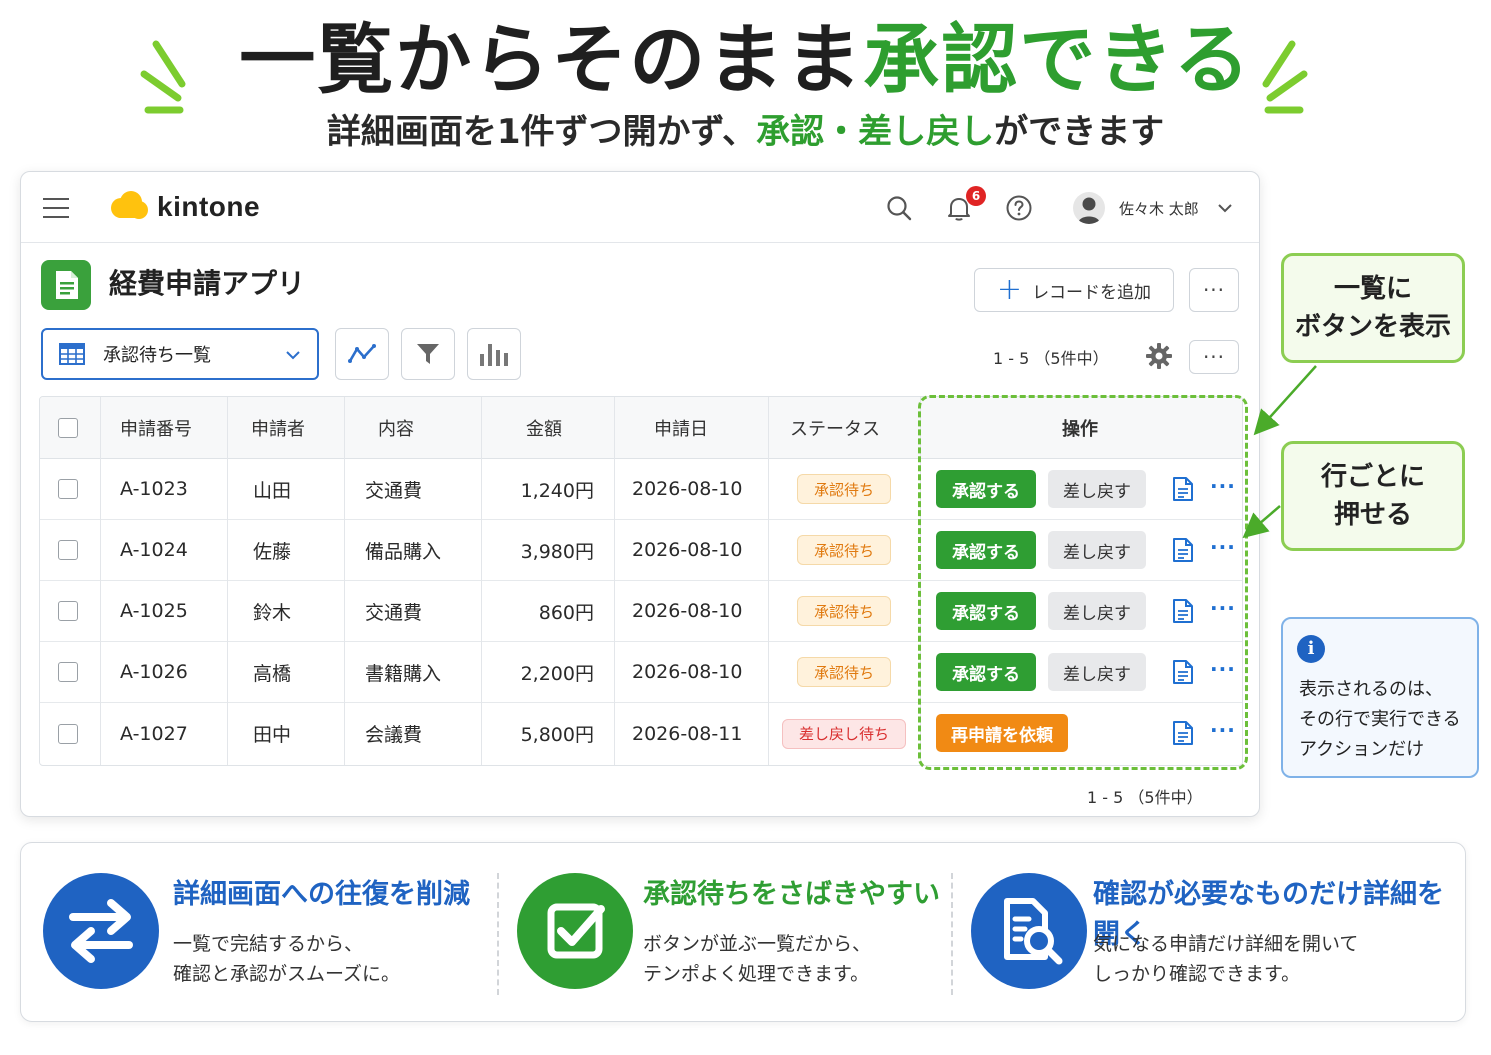  Describe the element at coordinates (835, 427) in the screenshot. I see `header-status: ステータス` at that location.